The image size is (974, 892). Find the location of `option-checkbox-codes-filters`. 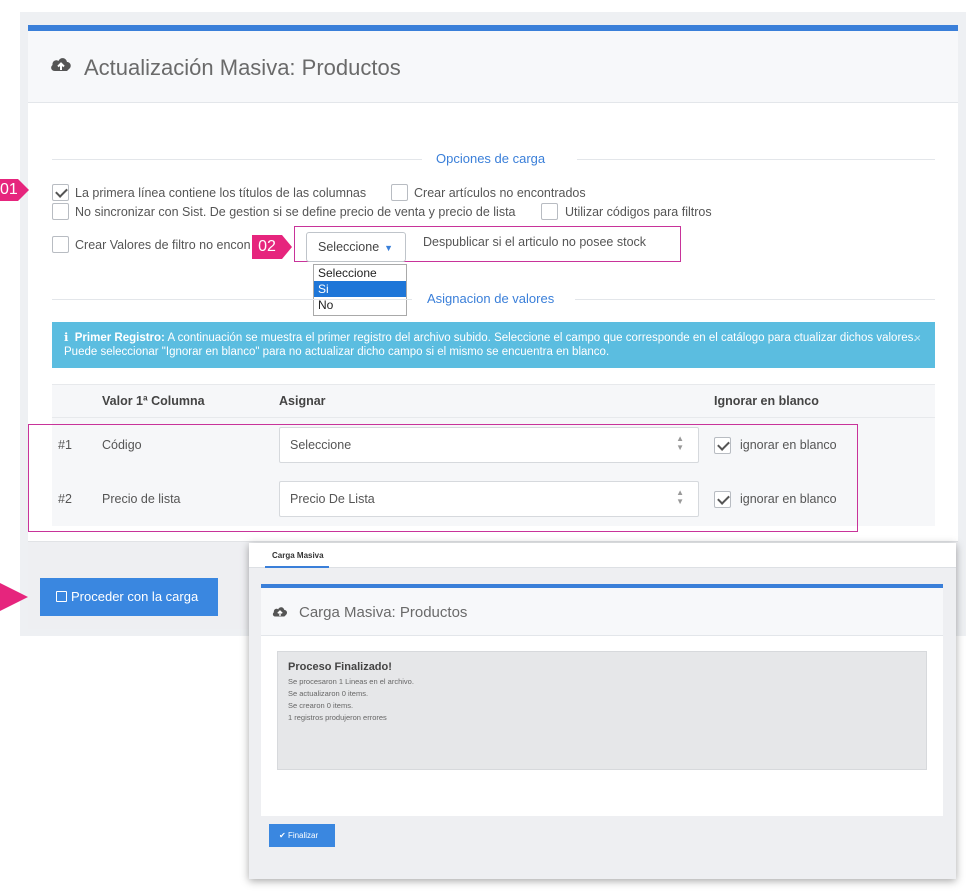

option-checkbox-codes-filters is located at coordinates (549, 211).